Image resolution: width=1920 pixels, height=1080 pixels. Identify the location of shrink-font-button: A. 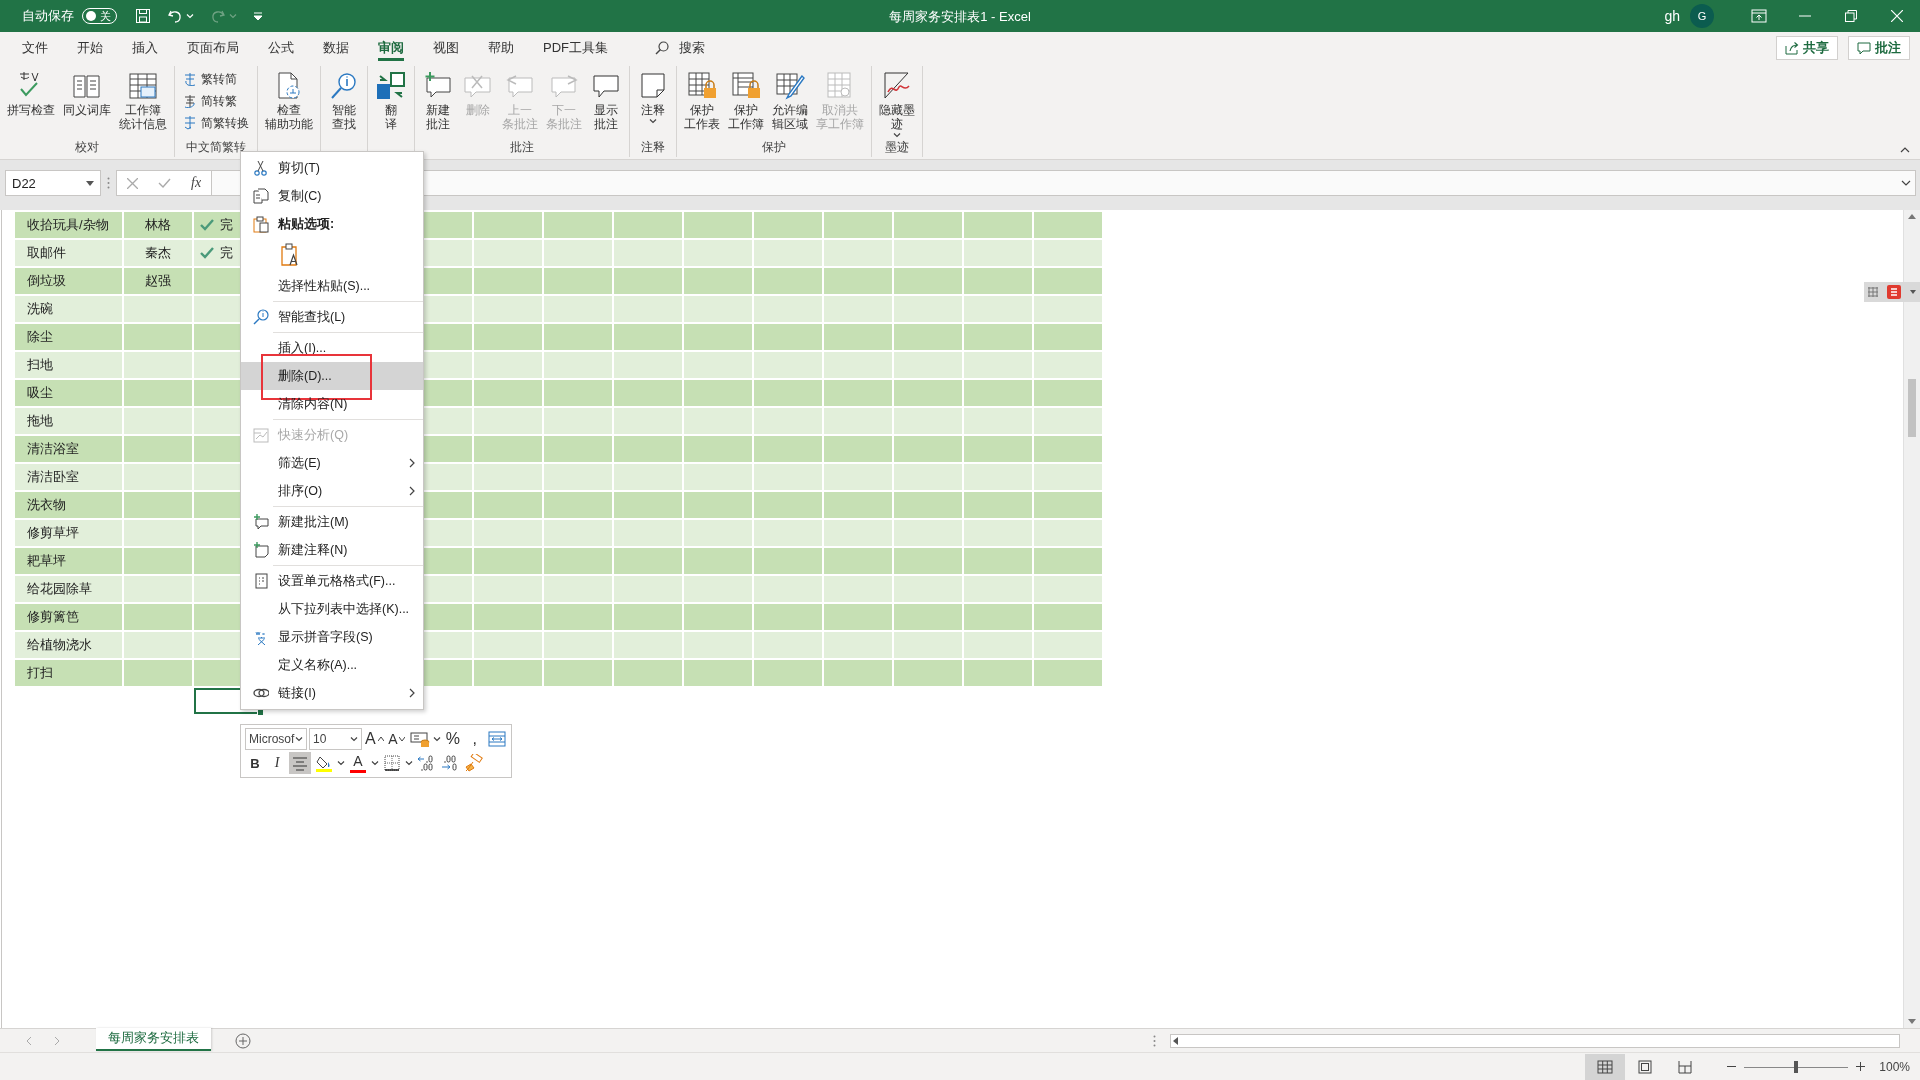
(396, 739).